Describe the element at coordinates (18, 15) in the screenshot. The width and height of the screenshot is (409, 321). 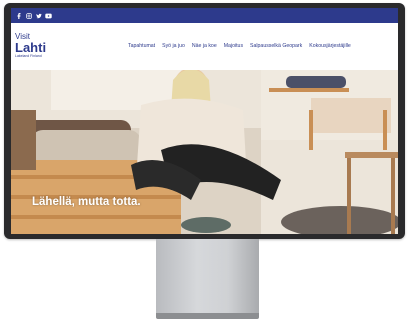
I see `facebook-icon` at that location.